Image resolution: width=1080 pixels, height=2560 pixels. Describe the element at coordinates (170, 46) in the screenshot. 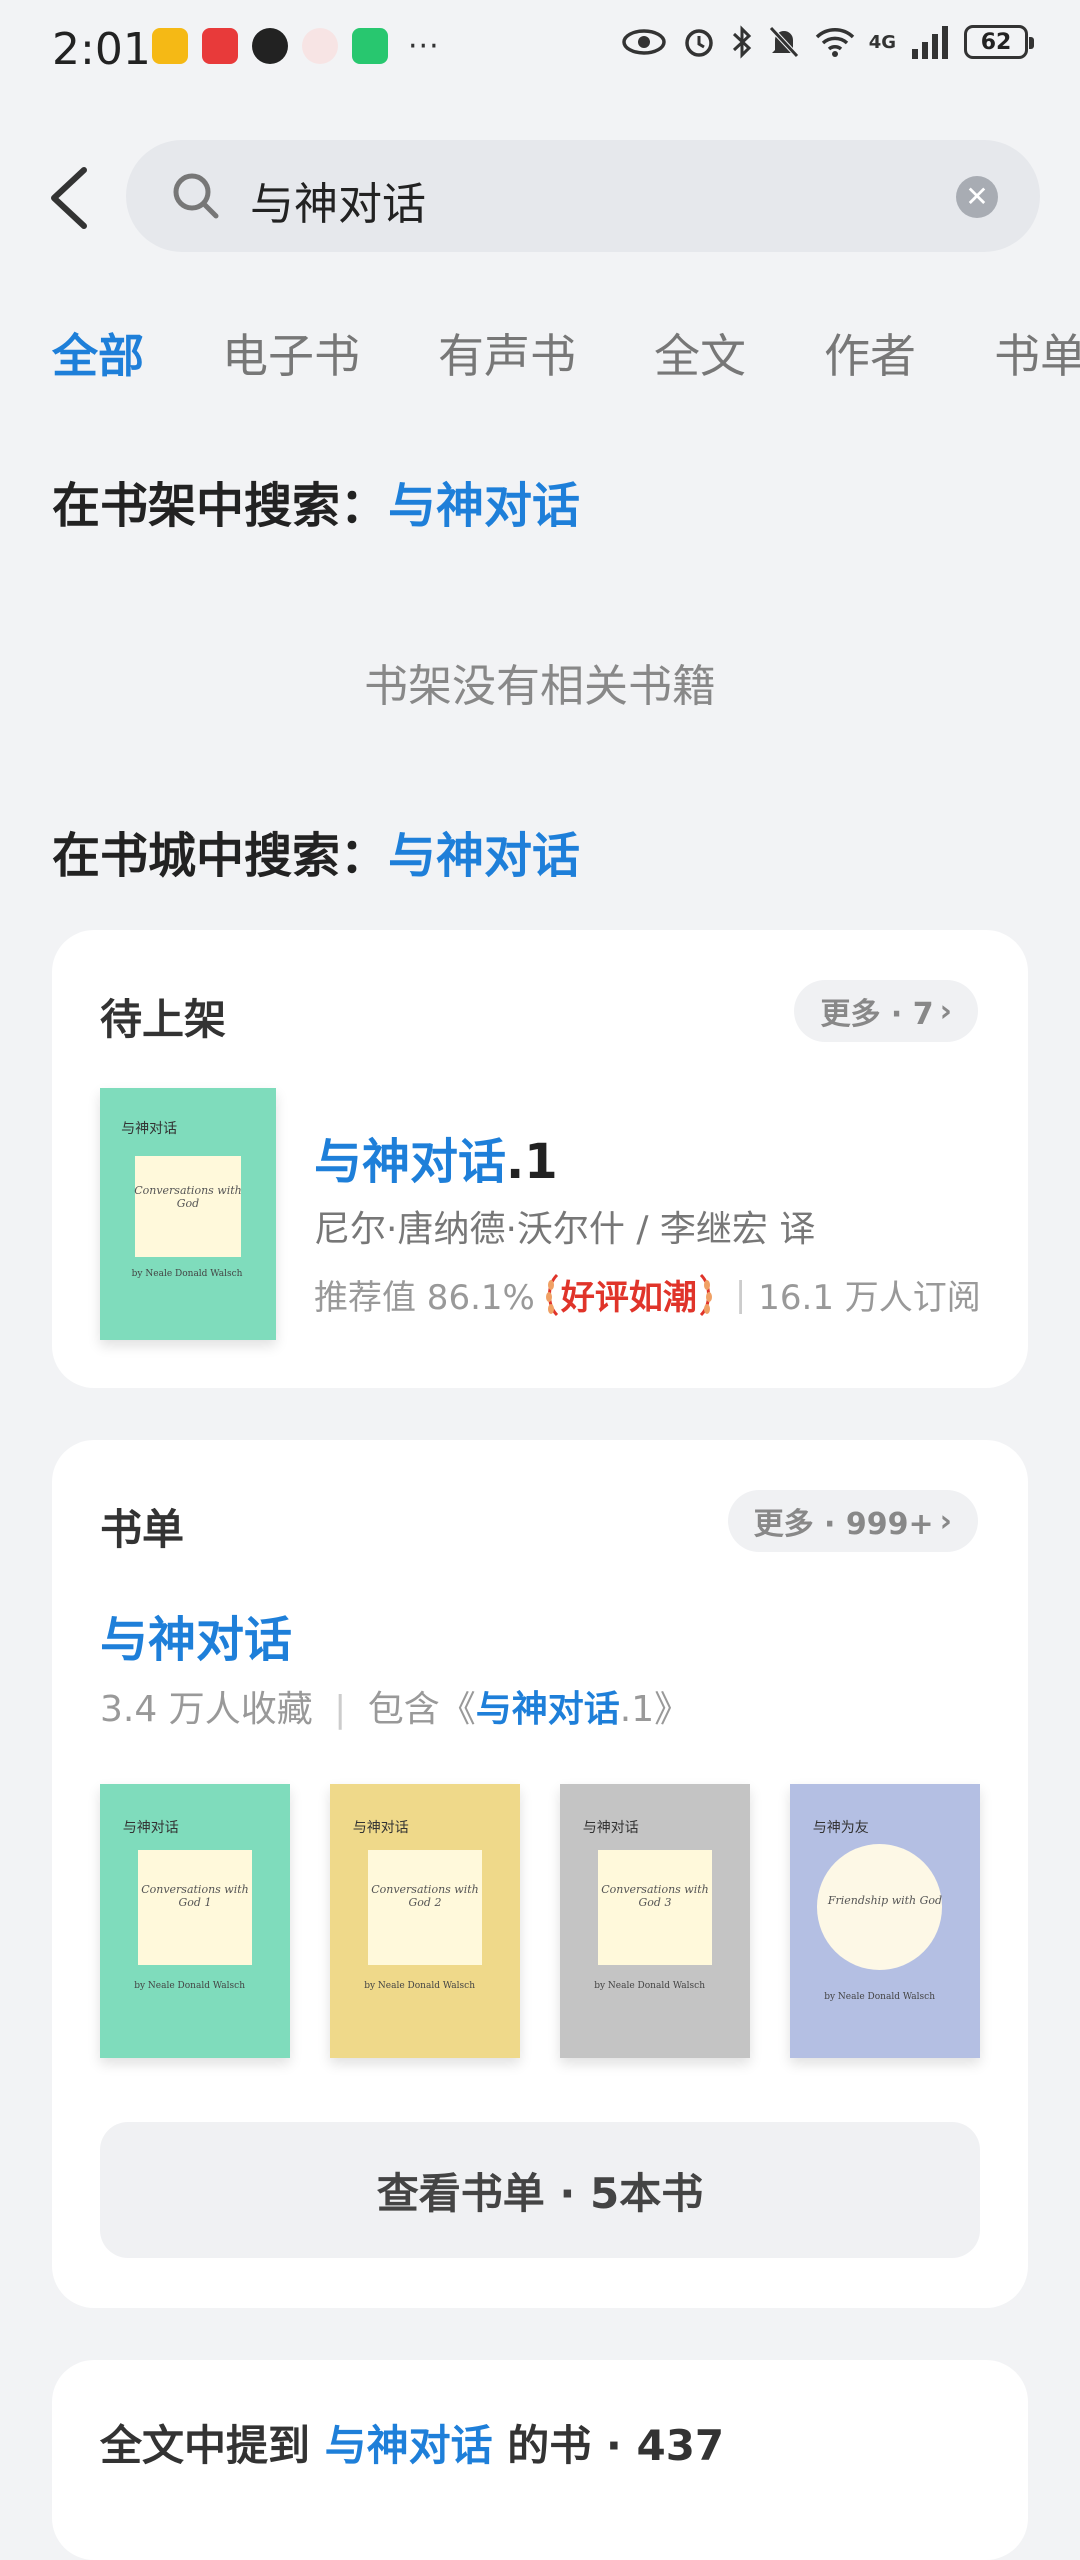

I see `reader-app-icon` at that location.